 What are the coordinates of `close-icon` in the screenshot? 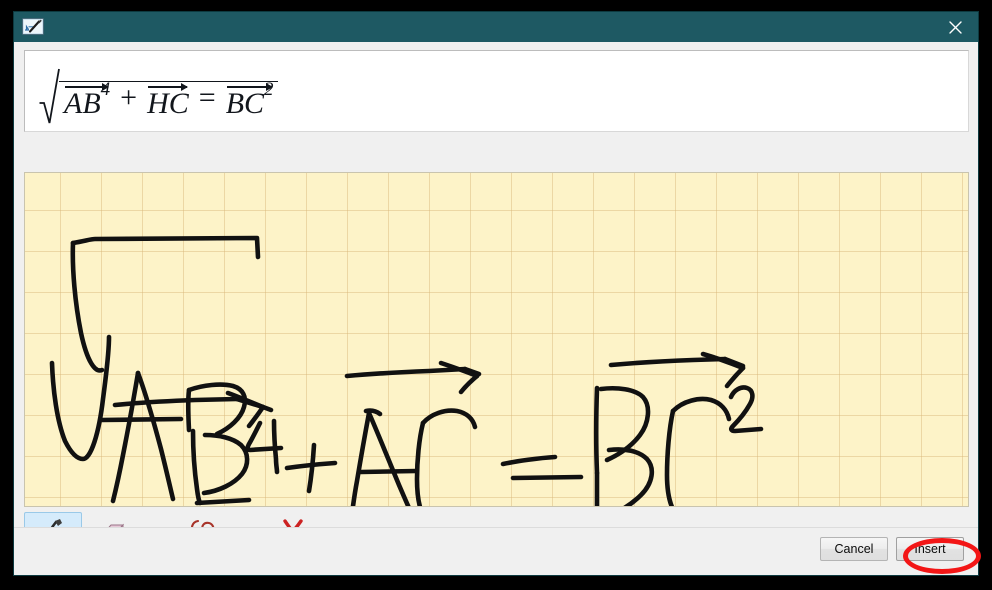 It's located at (955, 27).